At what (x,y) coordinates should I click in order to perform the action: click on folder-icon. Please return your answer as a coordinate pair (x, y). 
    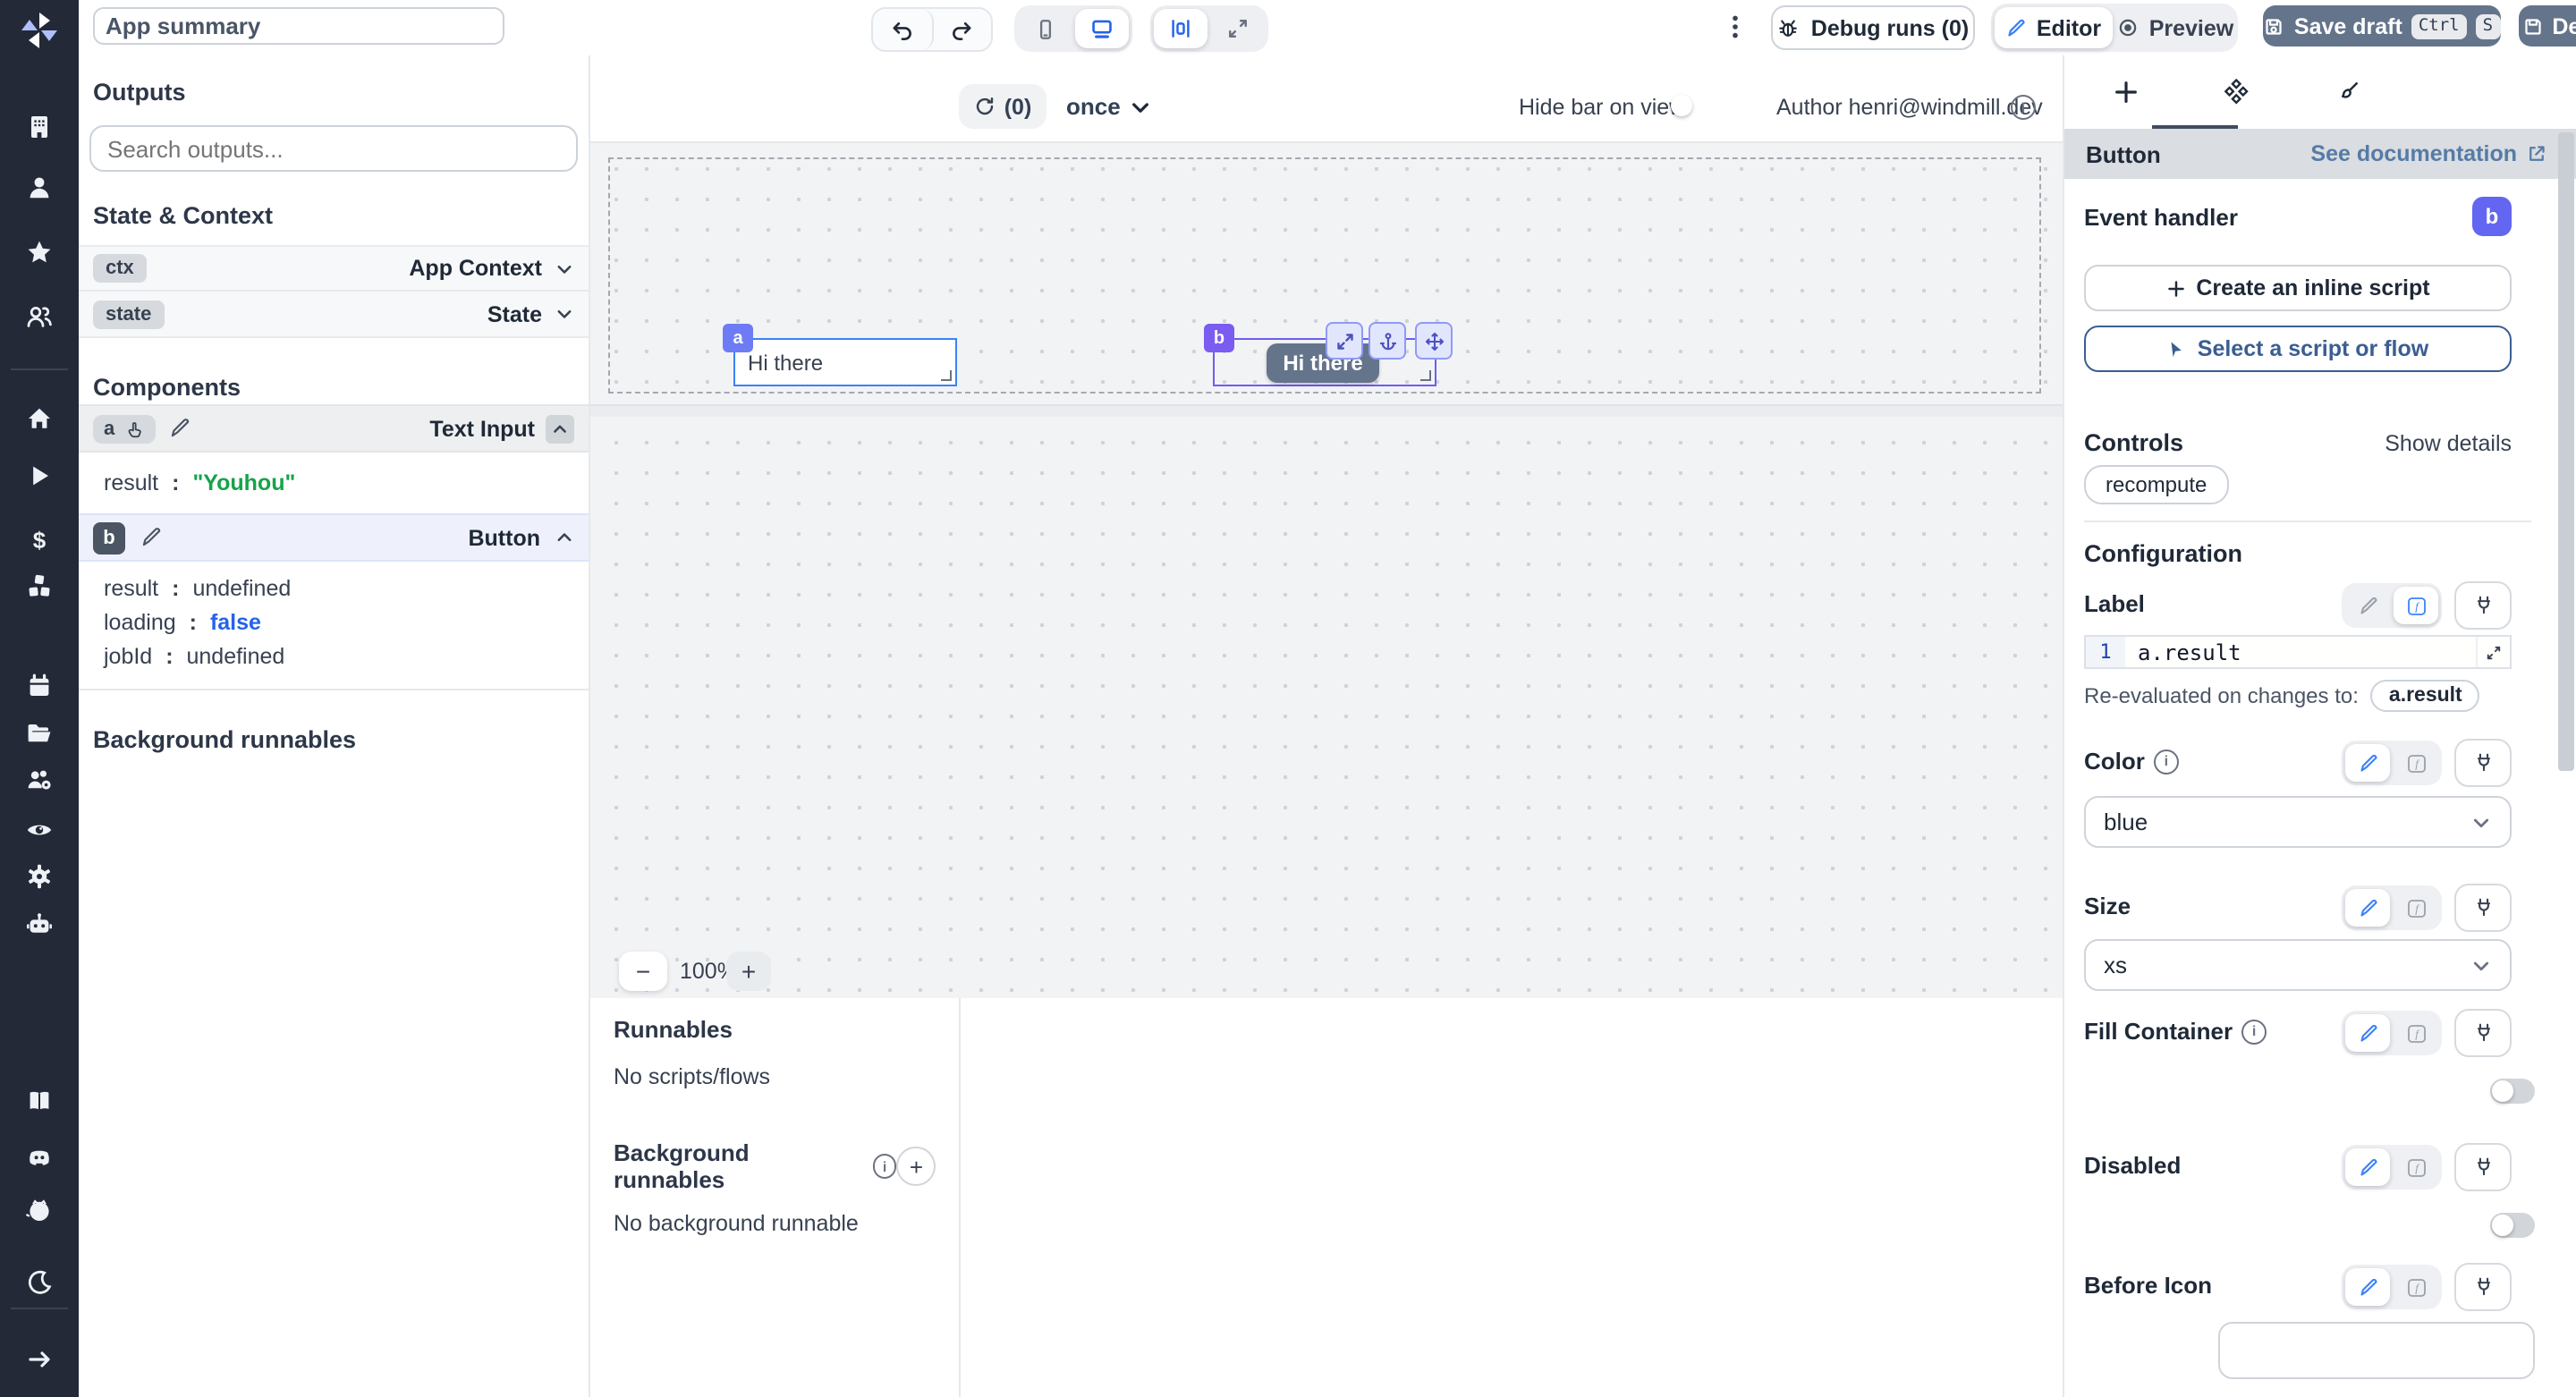
    Looking at the image, I should click on (39, 733).